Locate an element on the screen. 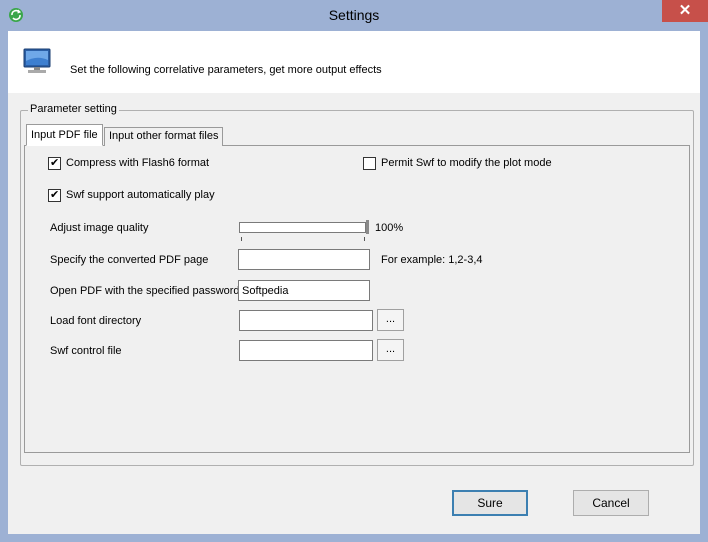 The width and height of the screenshot is (708, 542). password-input is located at coordinates (304, 290).